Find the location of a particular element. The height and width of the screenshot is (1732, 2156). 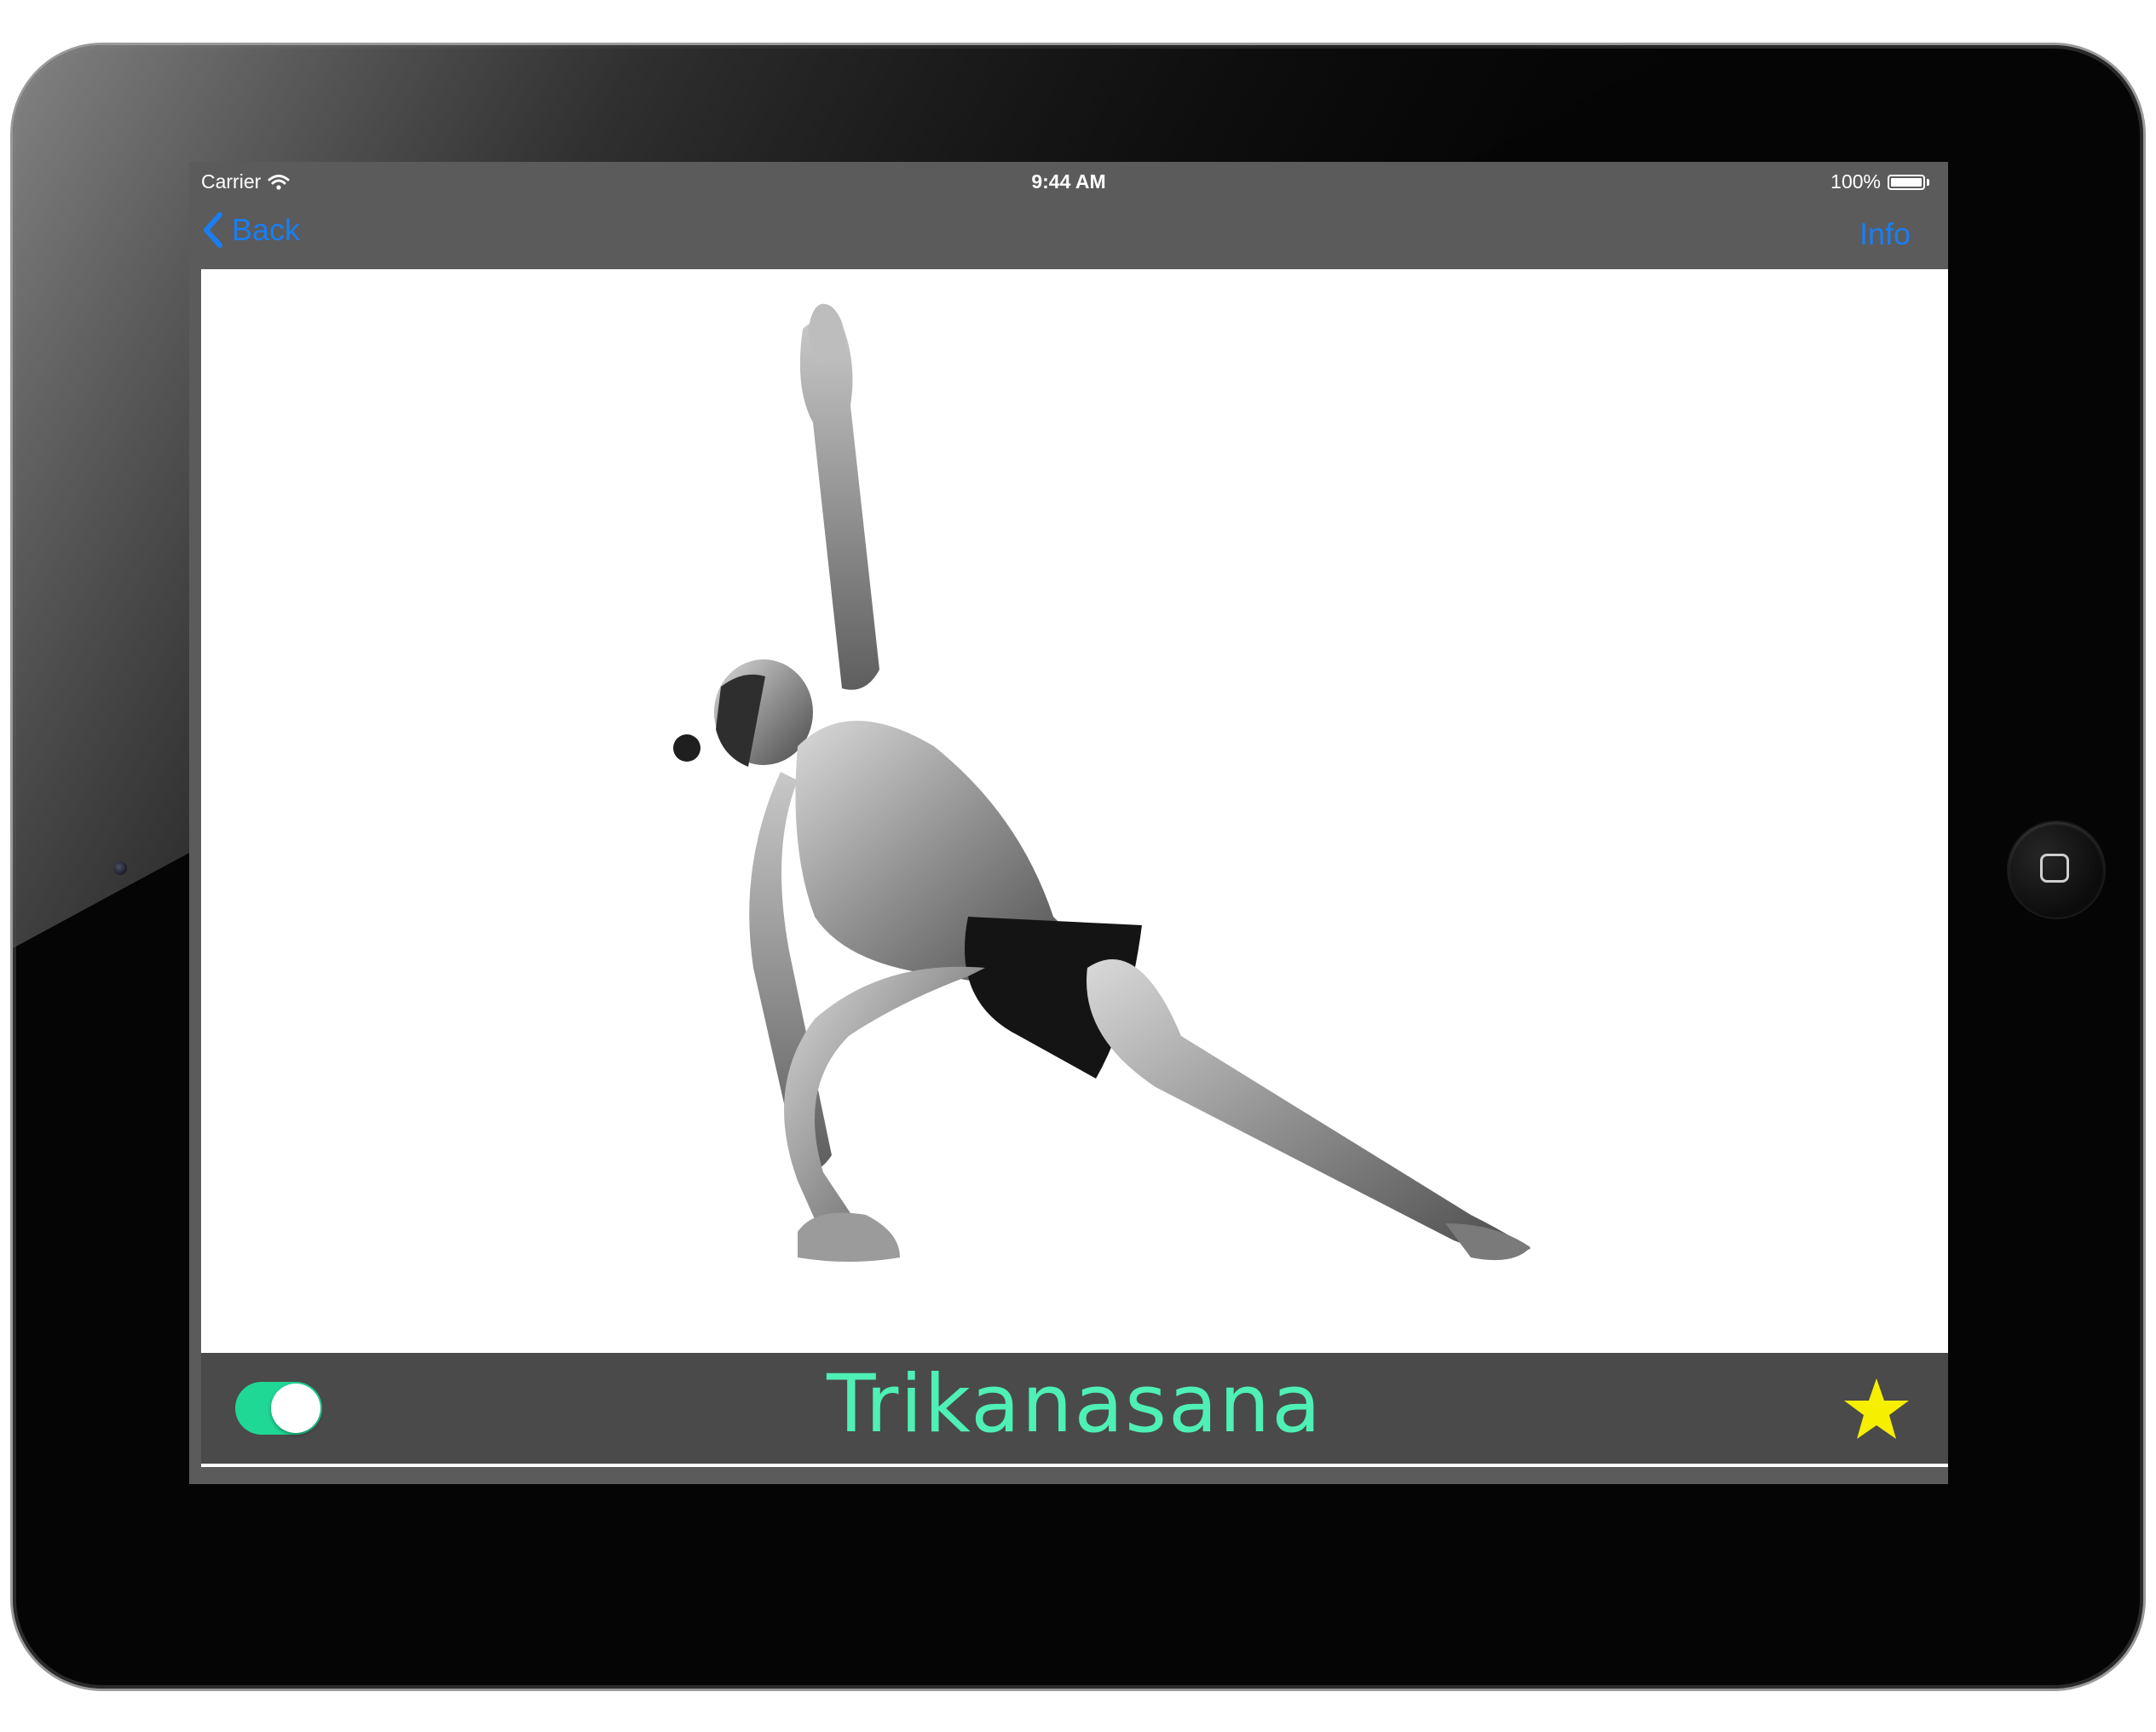

bottom-divider is located at coordinates (1075, 1466).